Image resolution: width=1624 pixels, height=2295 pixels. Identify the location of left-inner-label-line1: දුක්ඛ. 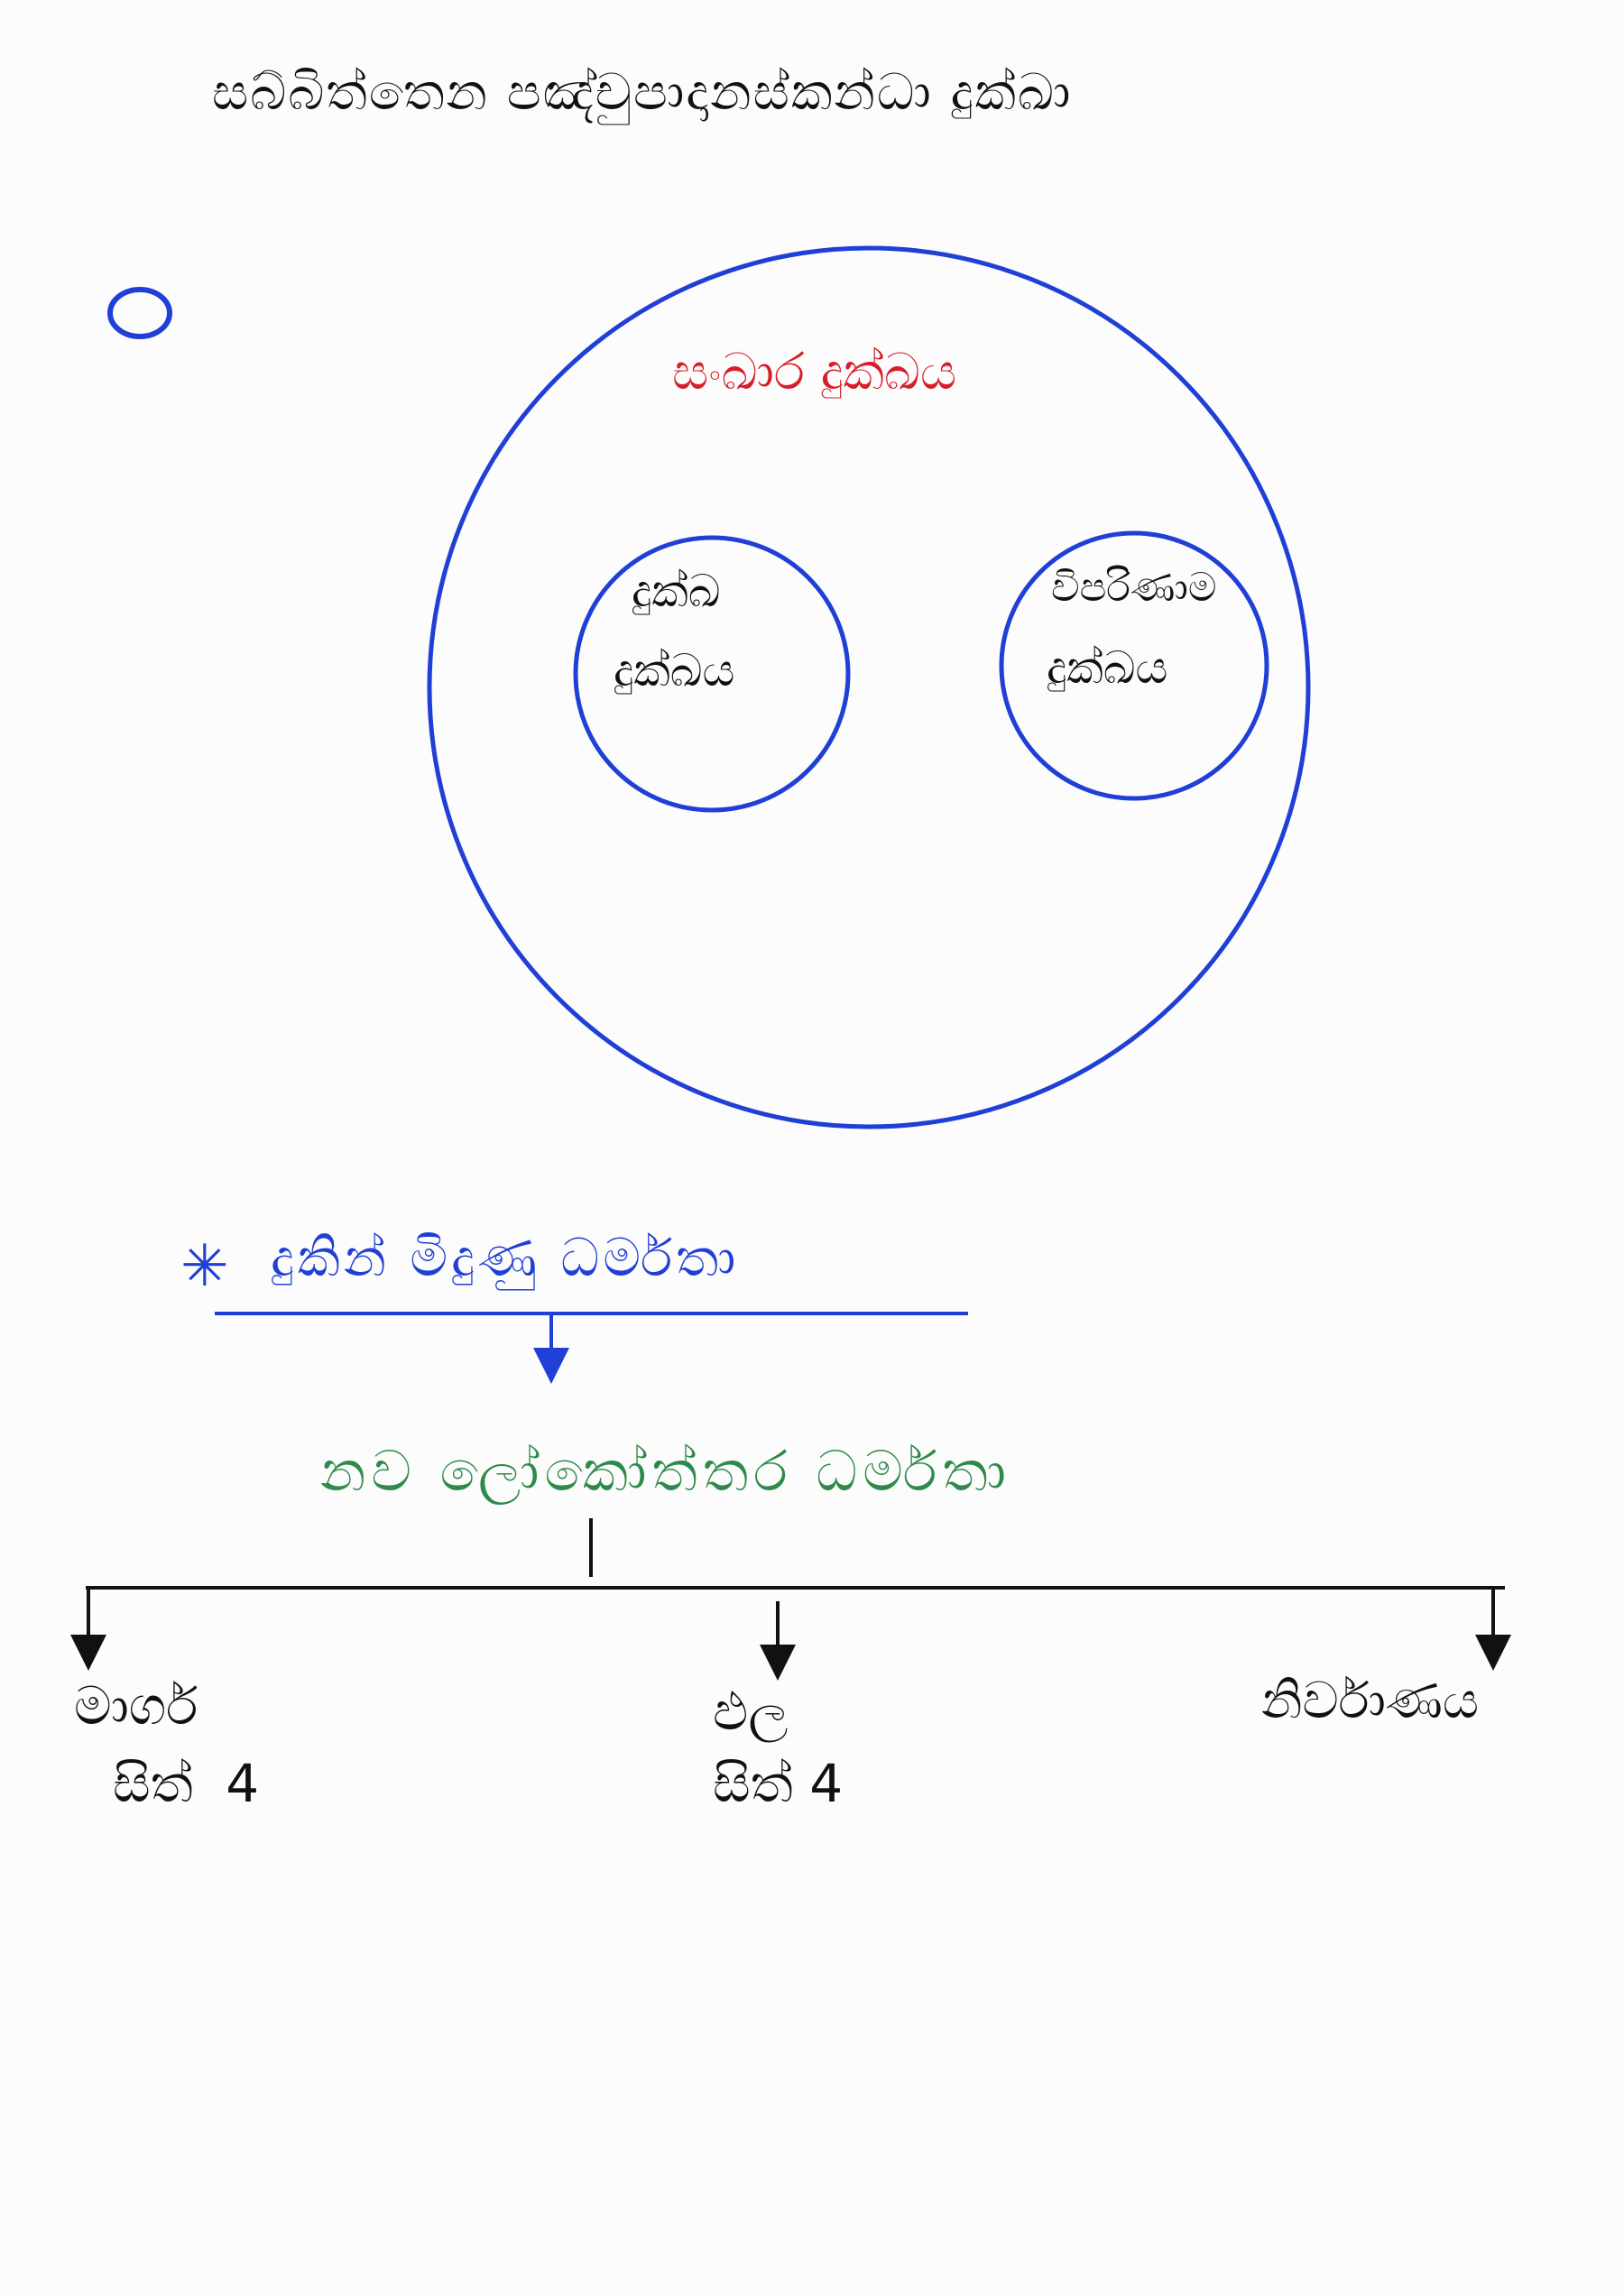
(676, 591).